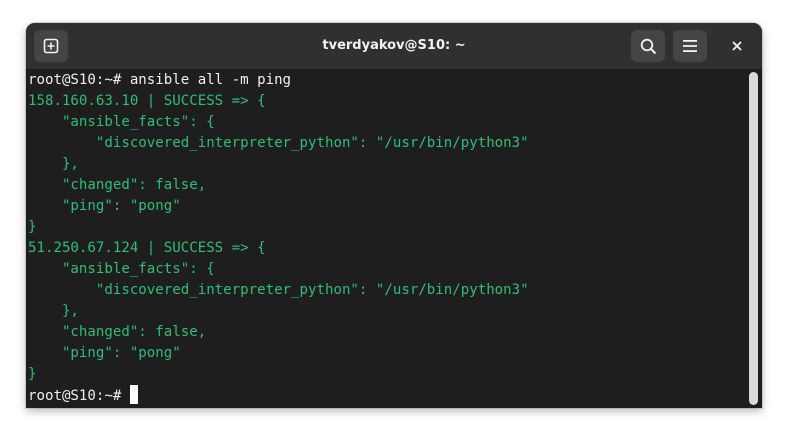 The height and width of the screenshot is (437, 788). What do you see at coordinates (133, 394) in the screenshot?
I see `text-cursor` at bounding box center [133, 394].